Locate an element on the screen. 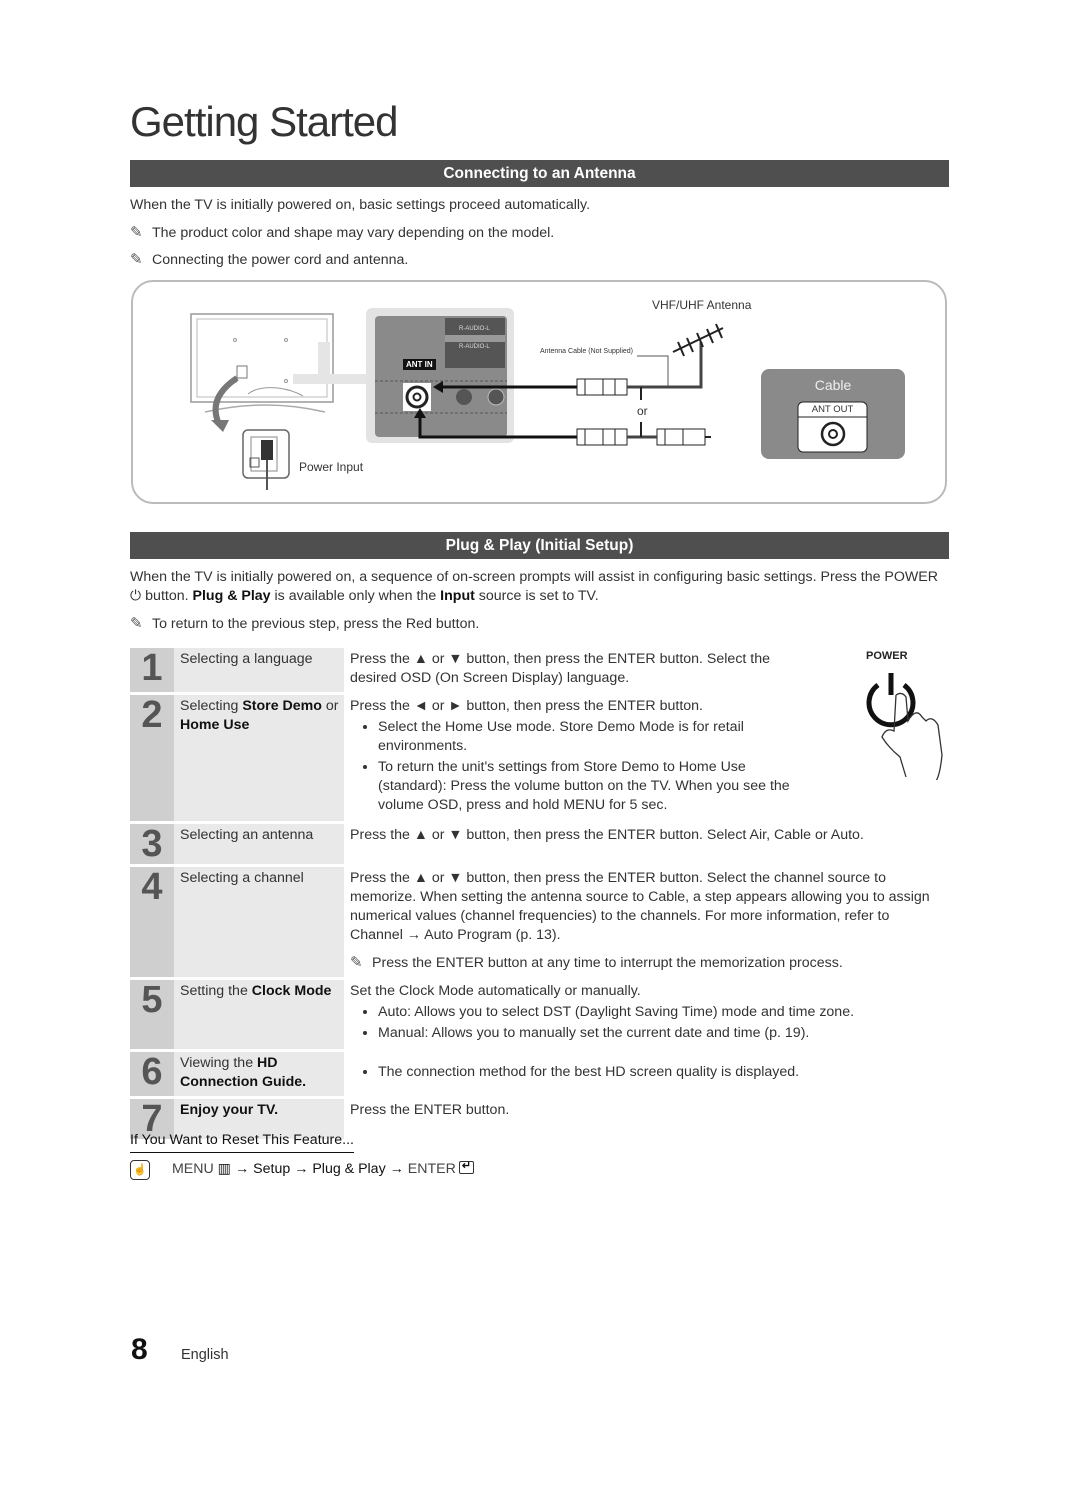 The width and height of the screenshot is (1080, 1494). step-number: 3 is located at coordinates (152, 844).